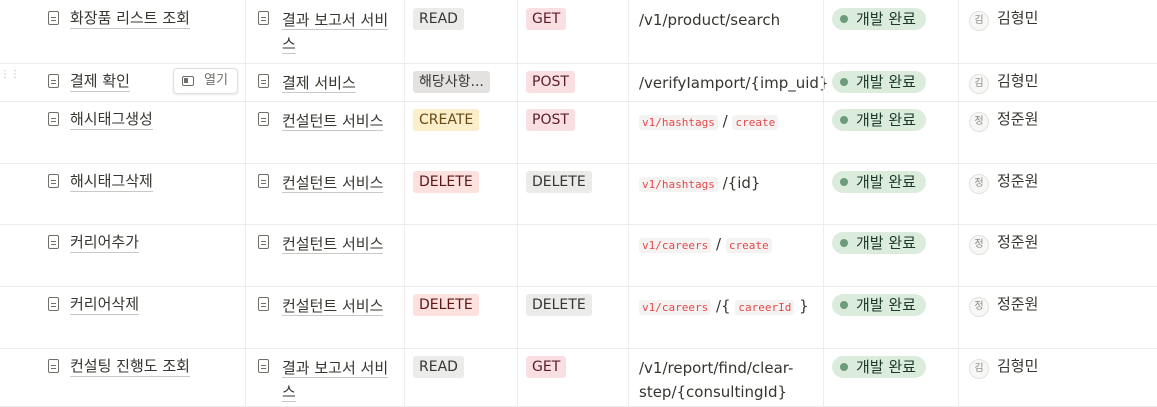  Describe the element at coordinates (1018, 242) in the screenshot. I see `assignee-name: 정준원` at that location.